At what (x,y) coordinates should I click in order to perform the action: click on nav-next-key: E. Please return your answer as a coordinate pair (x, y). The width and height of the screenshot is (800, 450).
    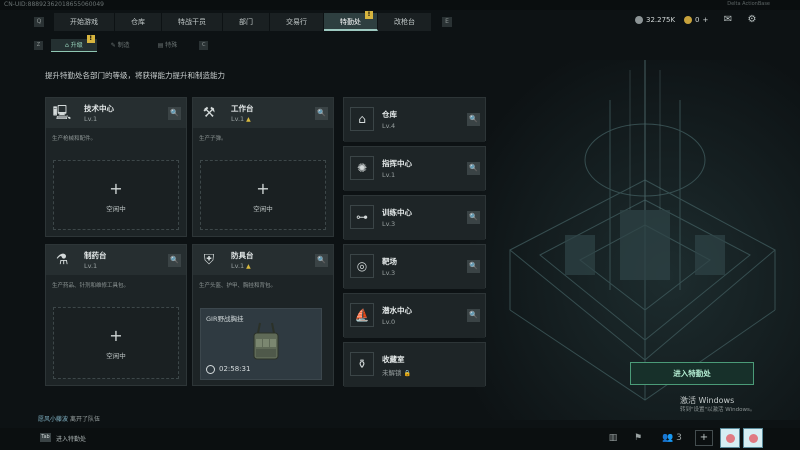
    Looking at the image, I should click on (447, 22).